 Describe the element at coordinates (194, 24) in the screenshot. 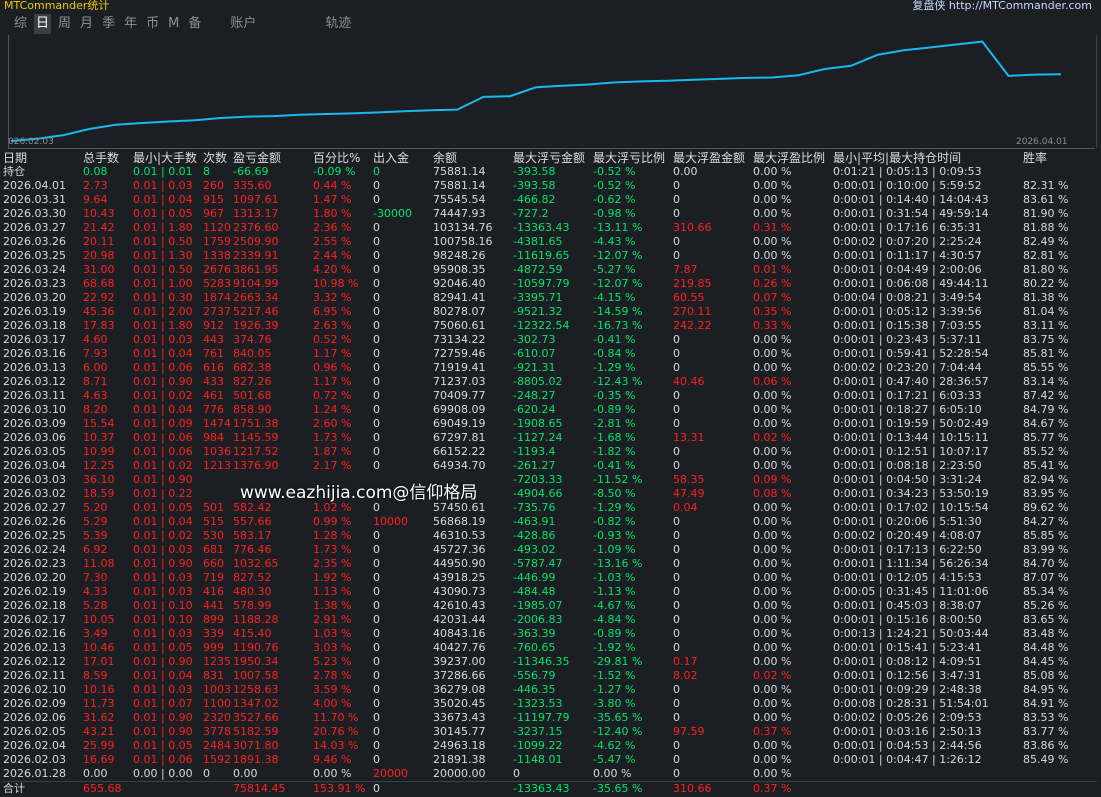

I see `tab-8: 备` at that location.